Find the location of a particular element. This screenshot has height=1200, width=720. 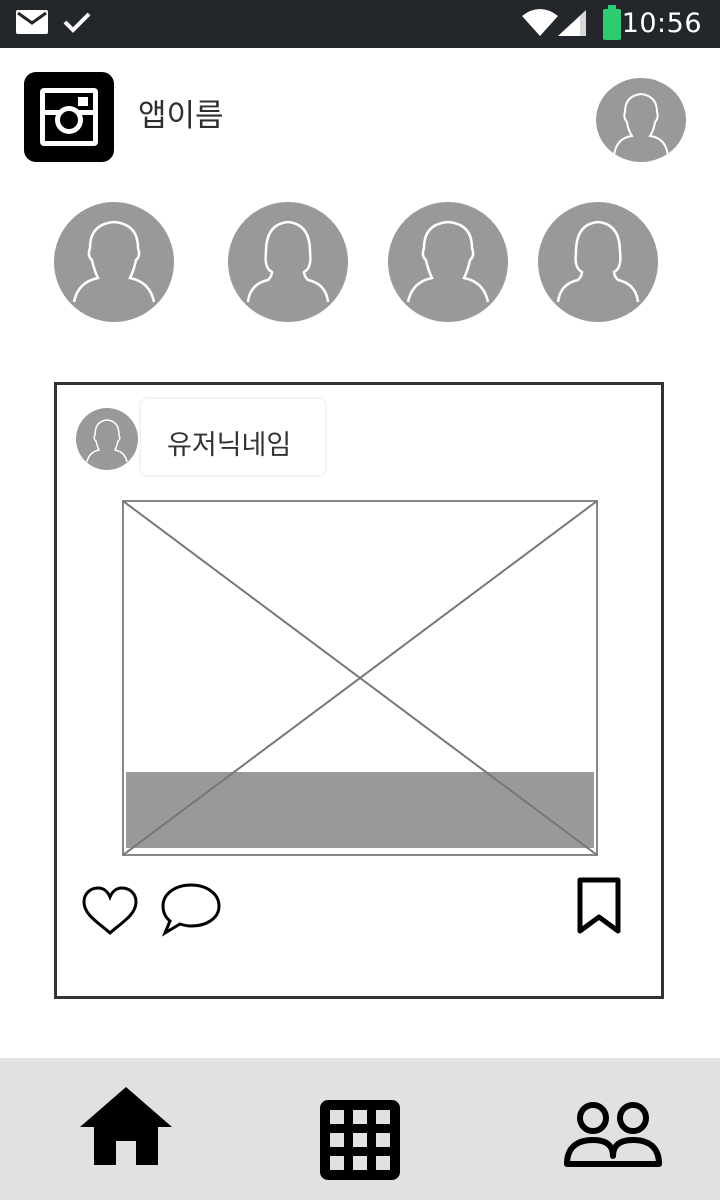

profile-avatar is located at coordinates (641, 120).